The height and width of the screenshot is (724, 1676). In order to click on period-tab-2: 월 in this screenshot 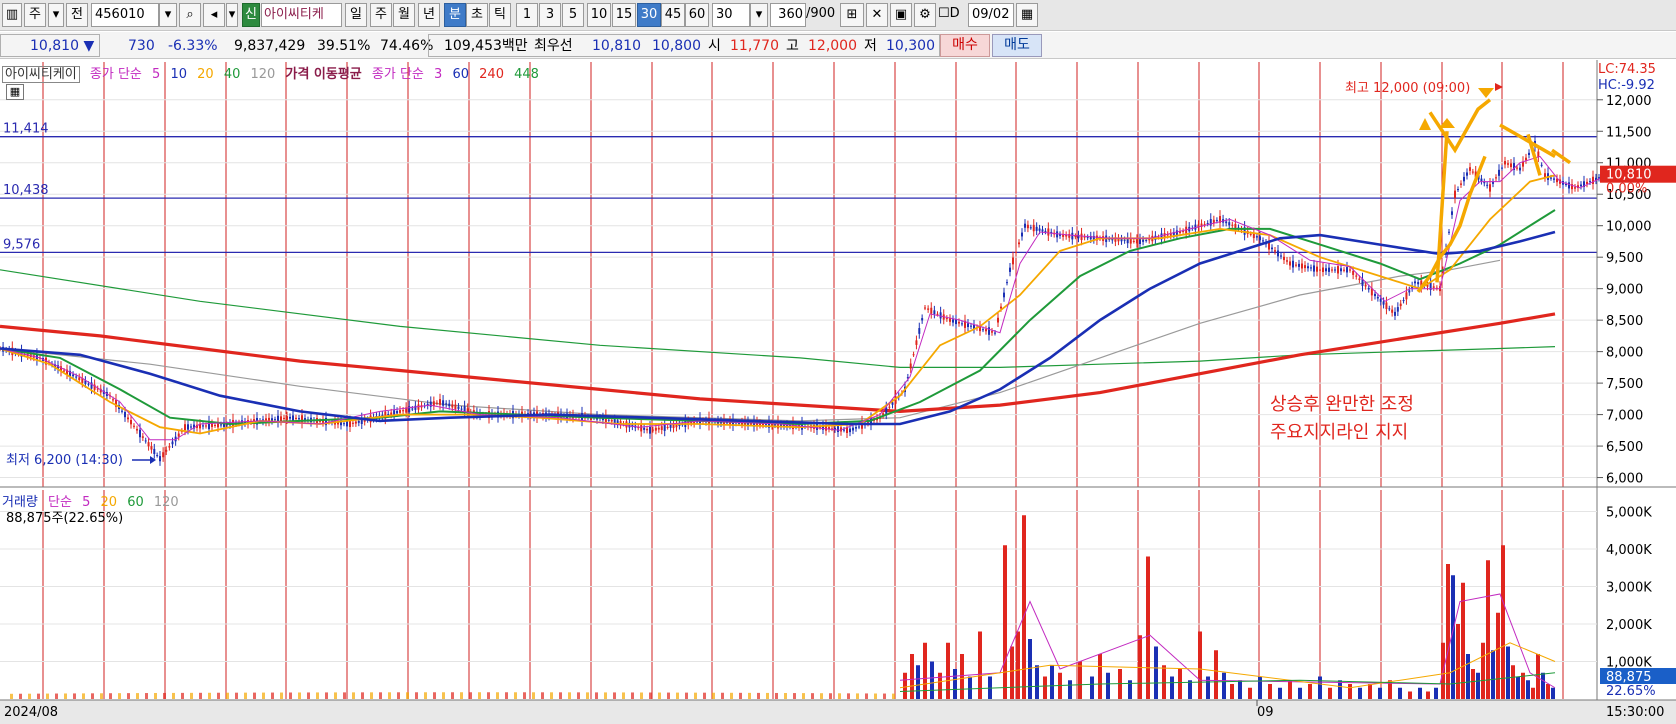, I will do `click(404, 15)`.